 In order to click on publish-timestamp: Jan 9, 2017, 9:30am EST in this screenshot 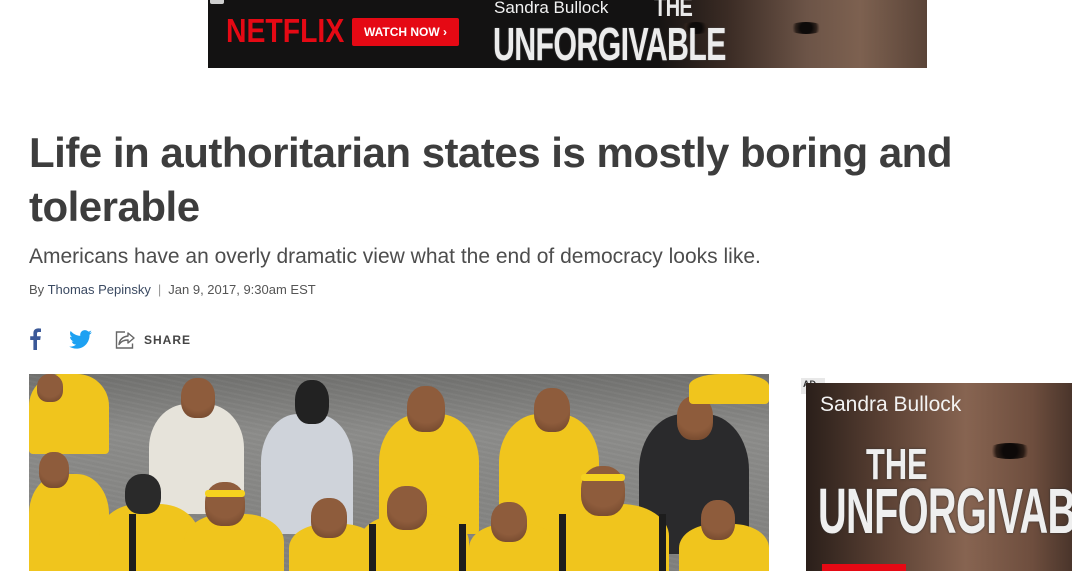, I will do `click(242, 289)`.